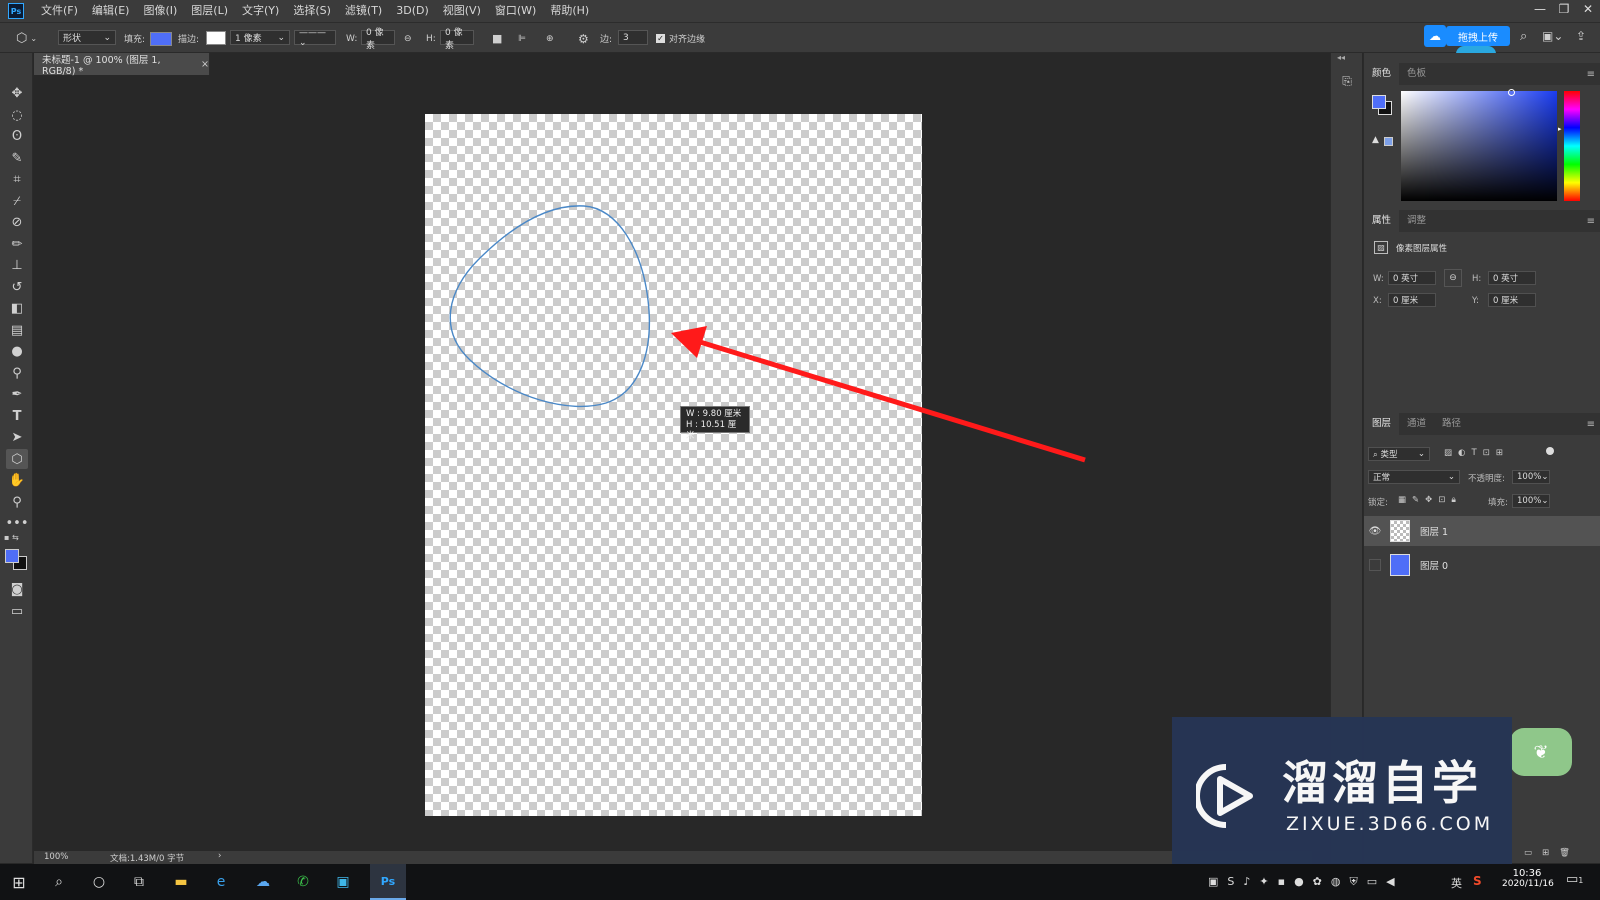 This screenshot has height=900, width=1600. Describe the element at coordinates (161, 38) in the screenshot. I see `fill-swatch` at that location.